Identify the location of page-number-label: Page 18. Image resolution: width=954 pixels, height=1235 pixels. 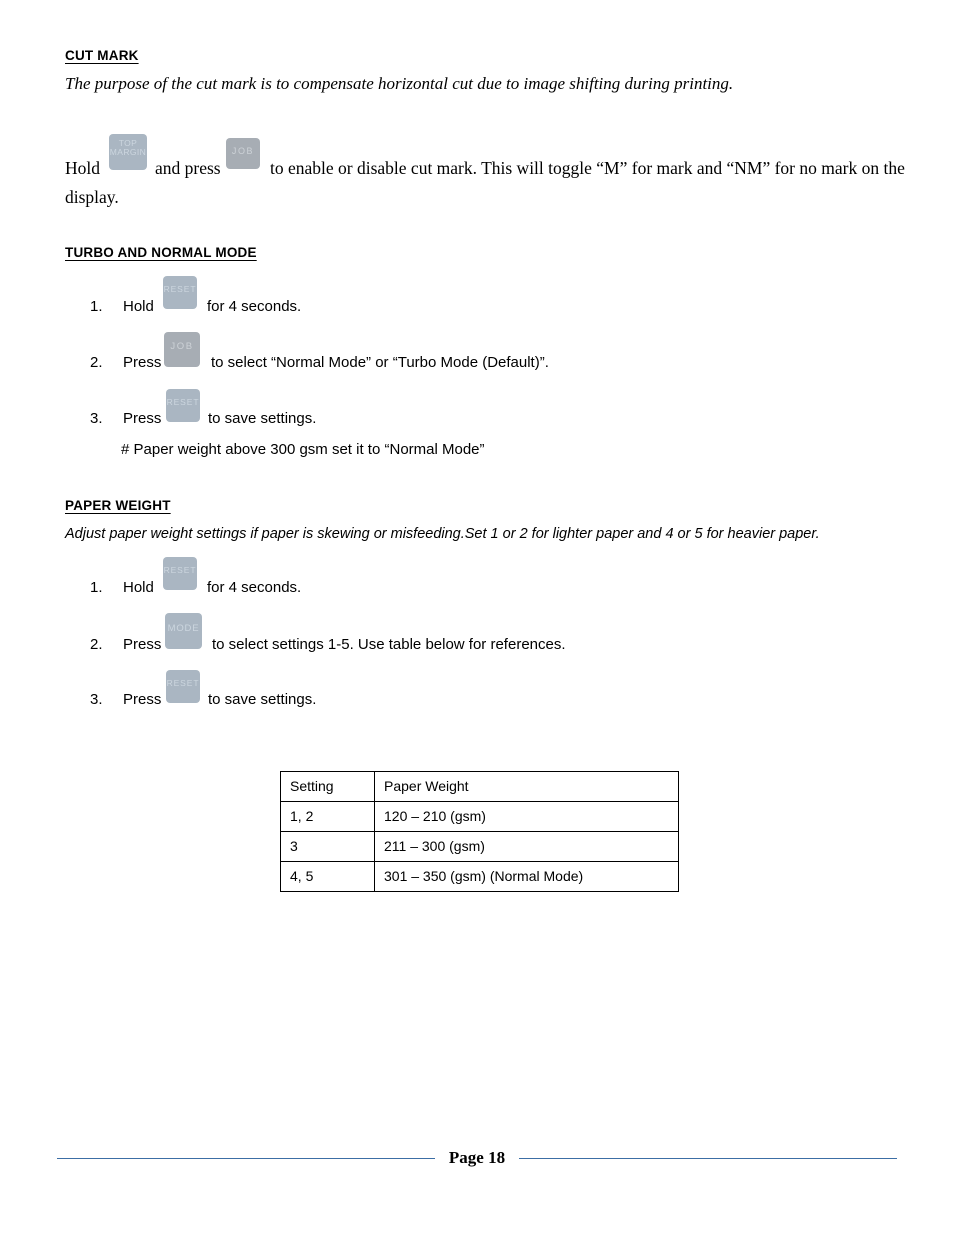
(477, 1157).